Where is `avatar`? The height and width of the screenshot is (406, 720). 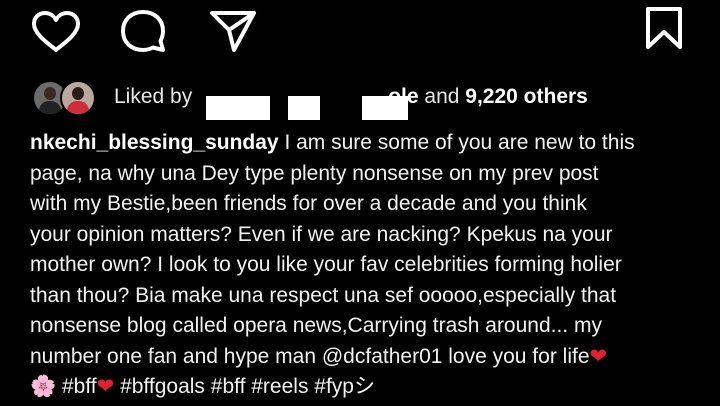
avatar is located at coordinates (78, 98).